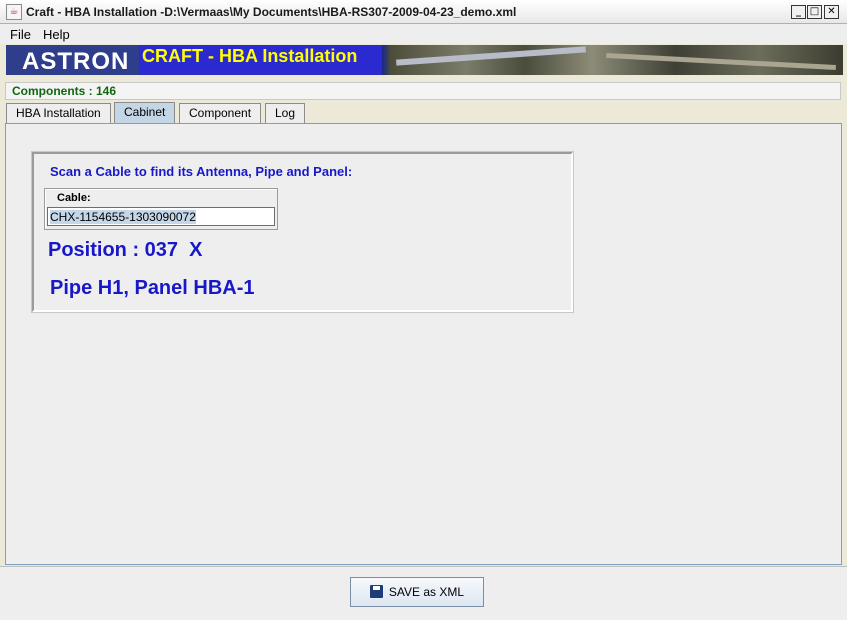 This screenshot has height=620, width=847. What do you see at coordinates (20, 34) in the screenshot?
I see `menu-file: File` at bounding box center [20, 34].